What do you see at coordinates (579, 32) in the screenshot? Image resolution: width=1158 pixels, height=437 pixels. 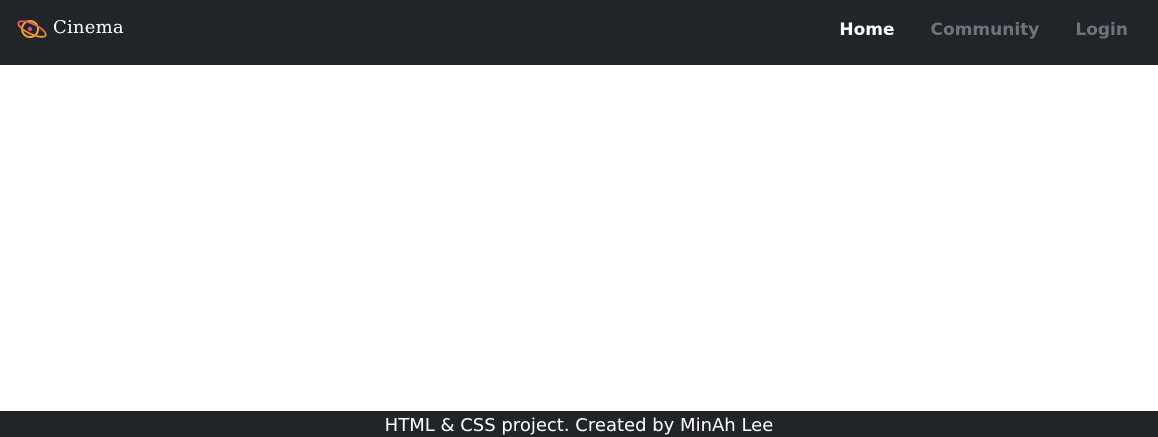 I see `top-navbar: Cinema Home Community Login` at bounding box center [579, 32].